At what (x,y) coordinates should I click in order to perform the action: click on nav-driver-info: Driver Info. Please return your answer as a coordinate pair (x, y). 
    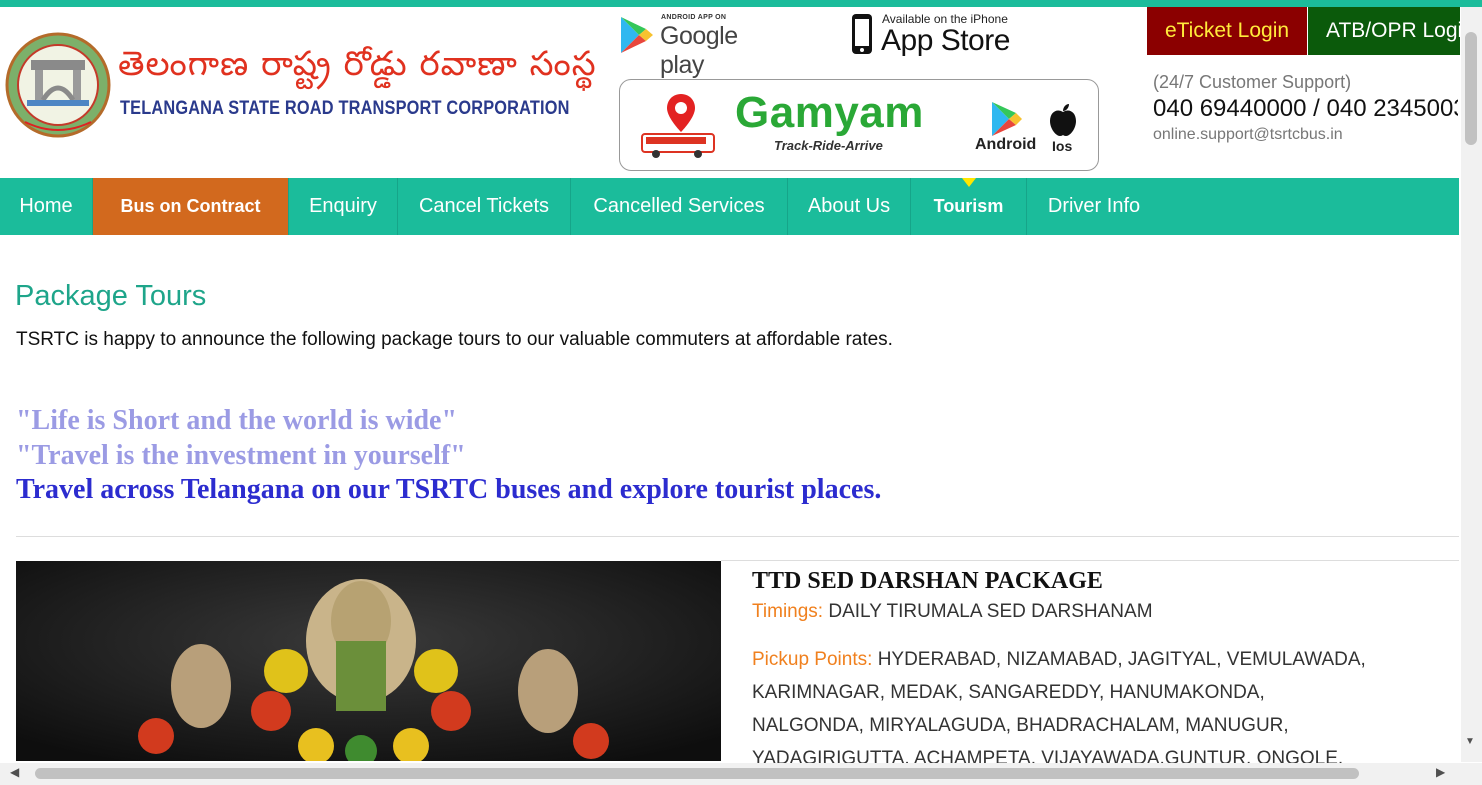
    Looking at the image, I should click on (1094, 206).